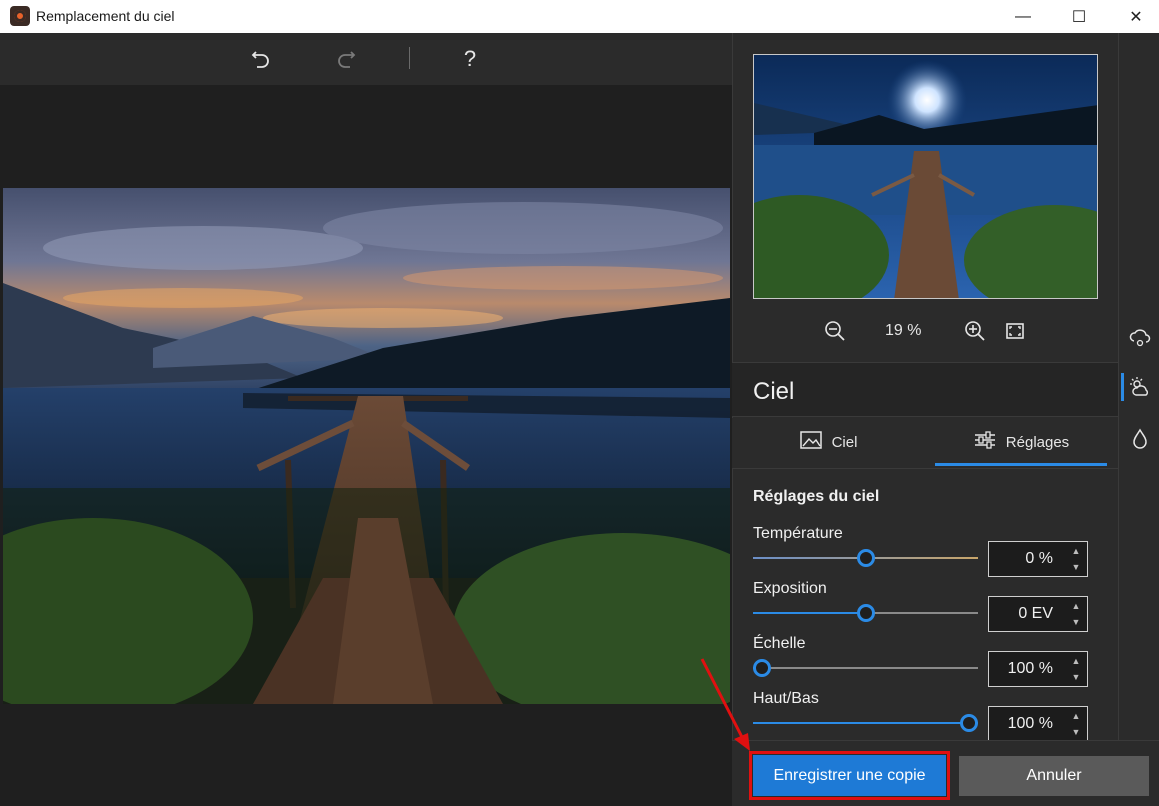  Describe the element at coordinates (975, 331) in the screenshot. I see `zoom-in-icon` at that location.